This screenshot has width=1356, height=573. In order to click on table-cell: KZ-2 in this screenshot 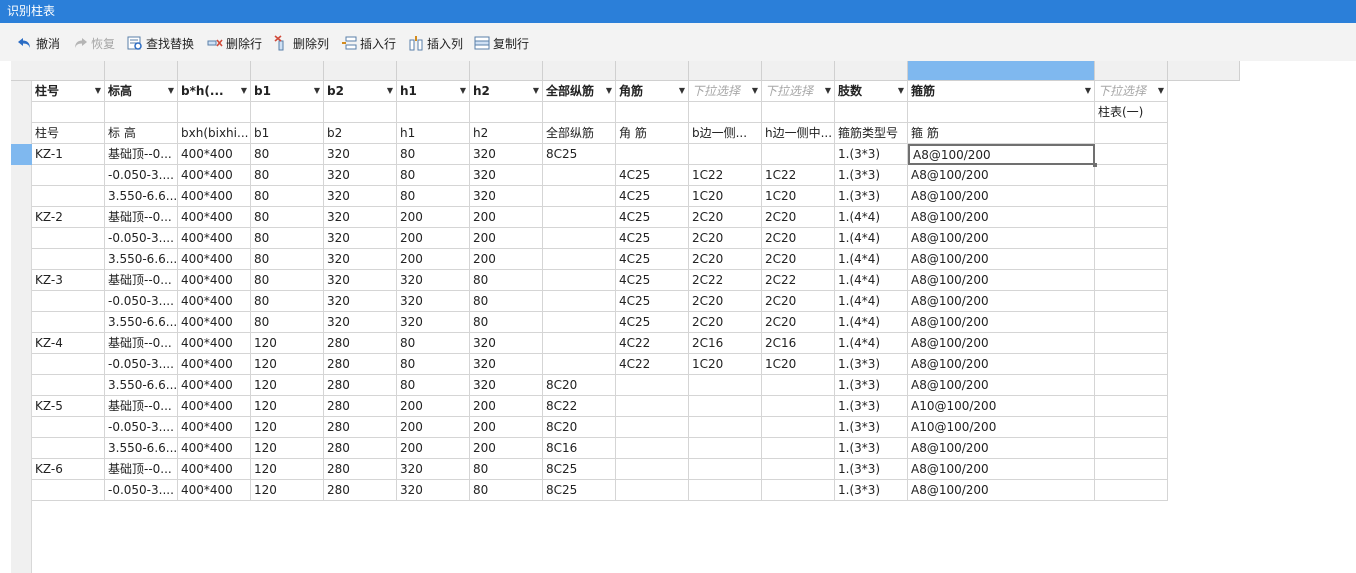, I will do `click(68, 217)`.